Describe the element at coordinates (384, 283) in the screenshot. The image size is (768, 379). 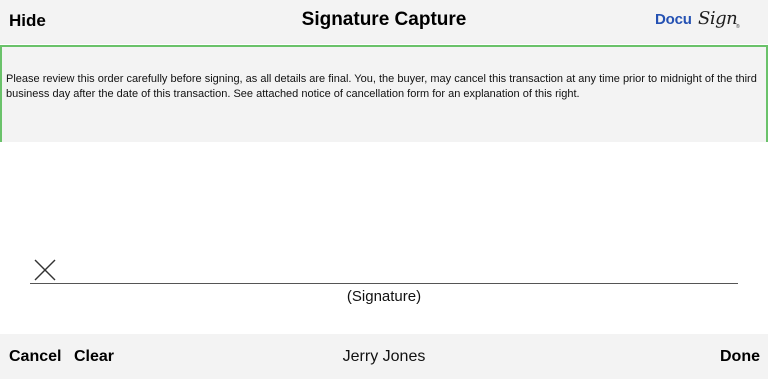
I see `signature-line` at that location.